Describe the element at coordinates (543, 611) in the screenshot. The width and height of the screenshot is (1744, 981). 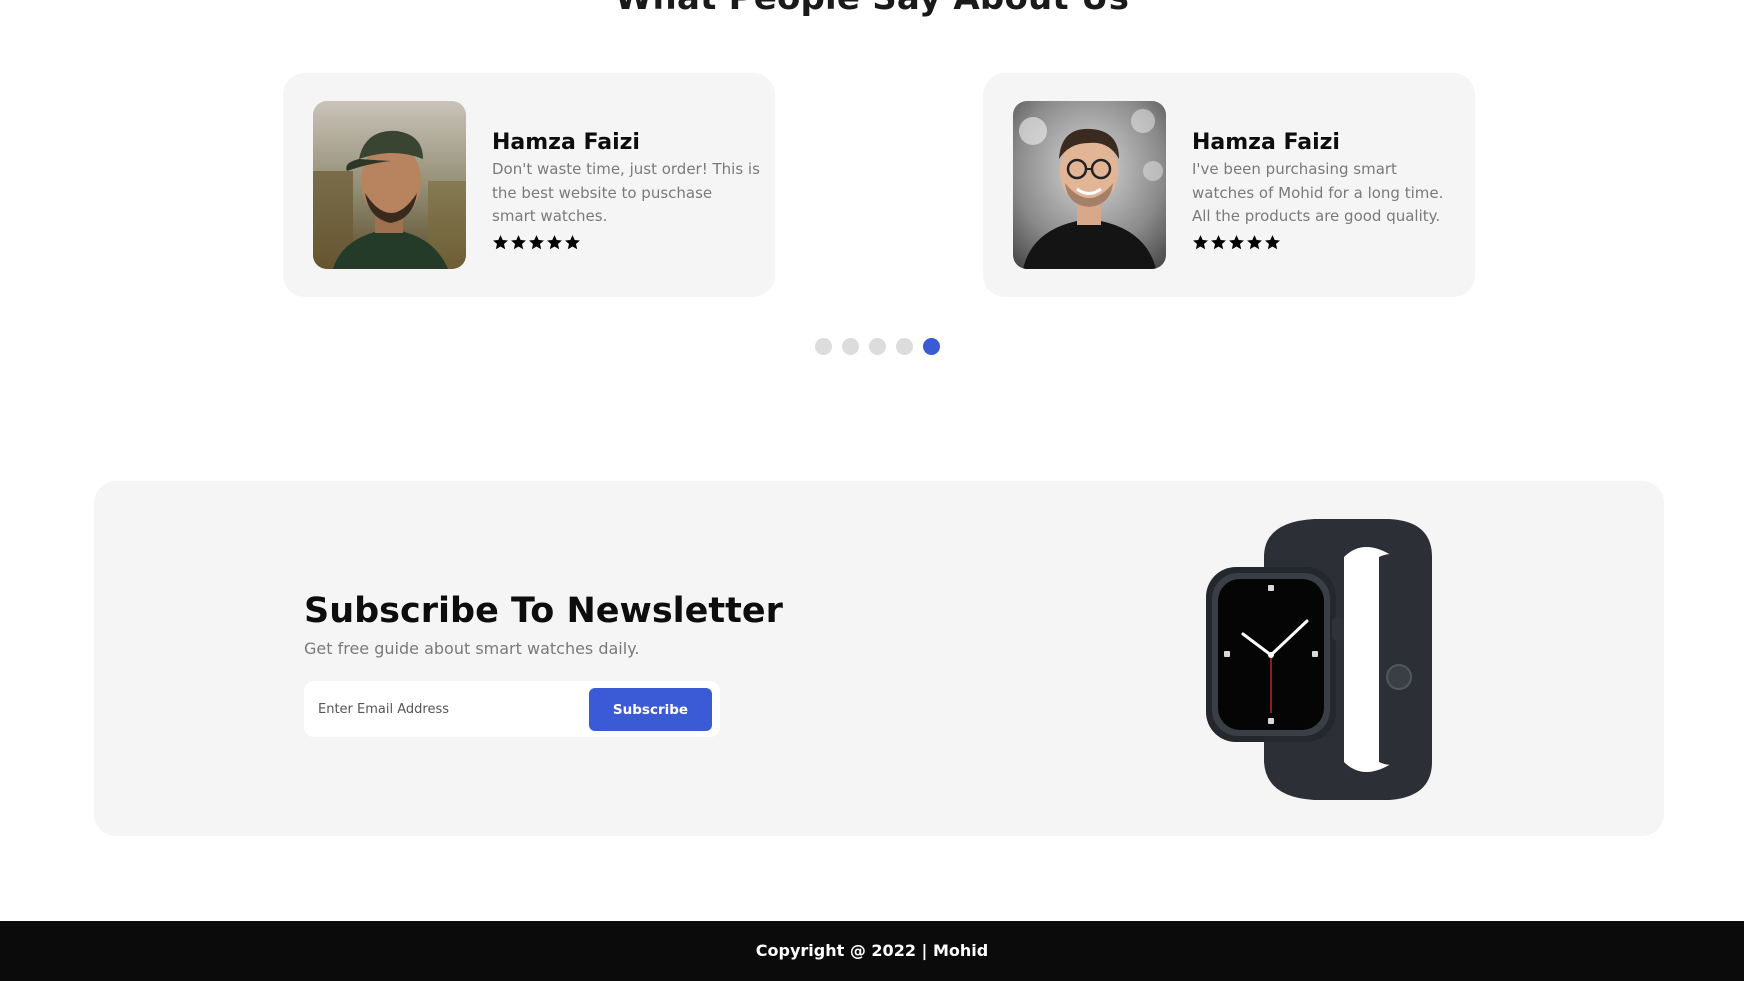
I see `newsletter-title: Subscribe To Newsletter` at that location.